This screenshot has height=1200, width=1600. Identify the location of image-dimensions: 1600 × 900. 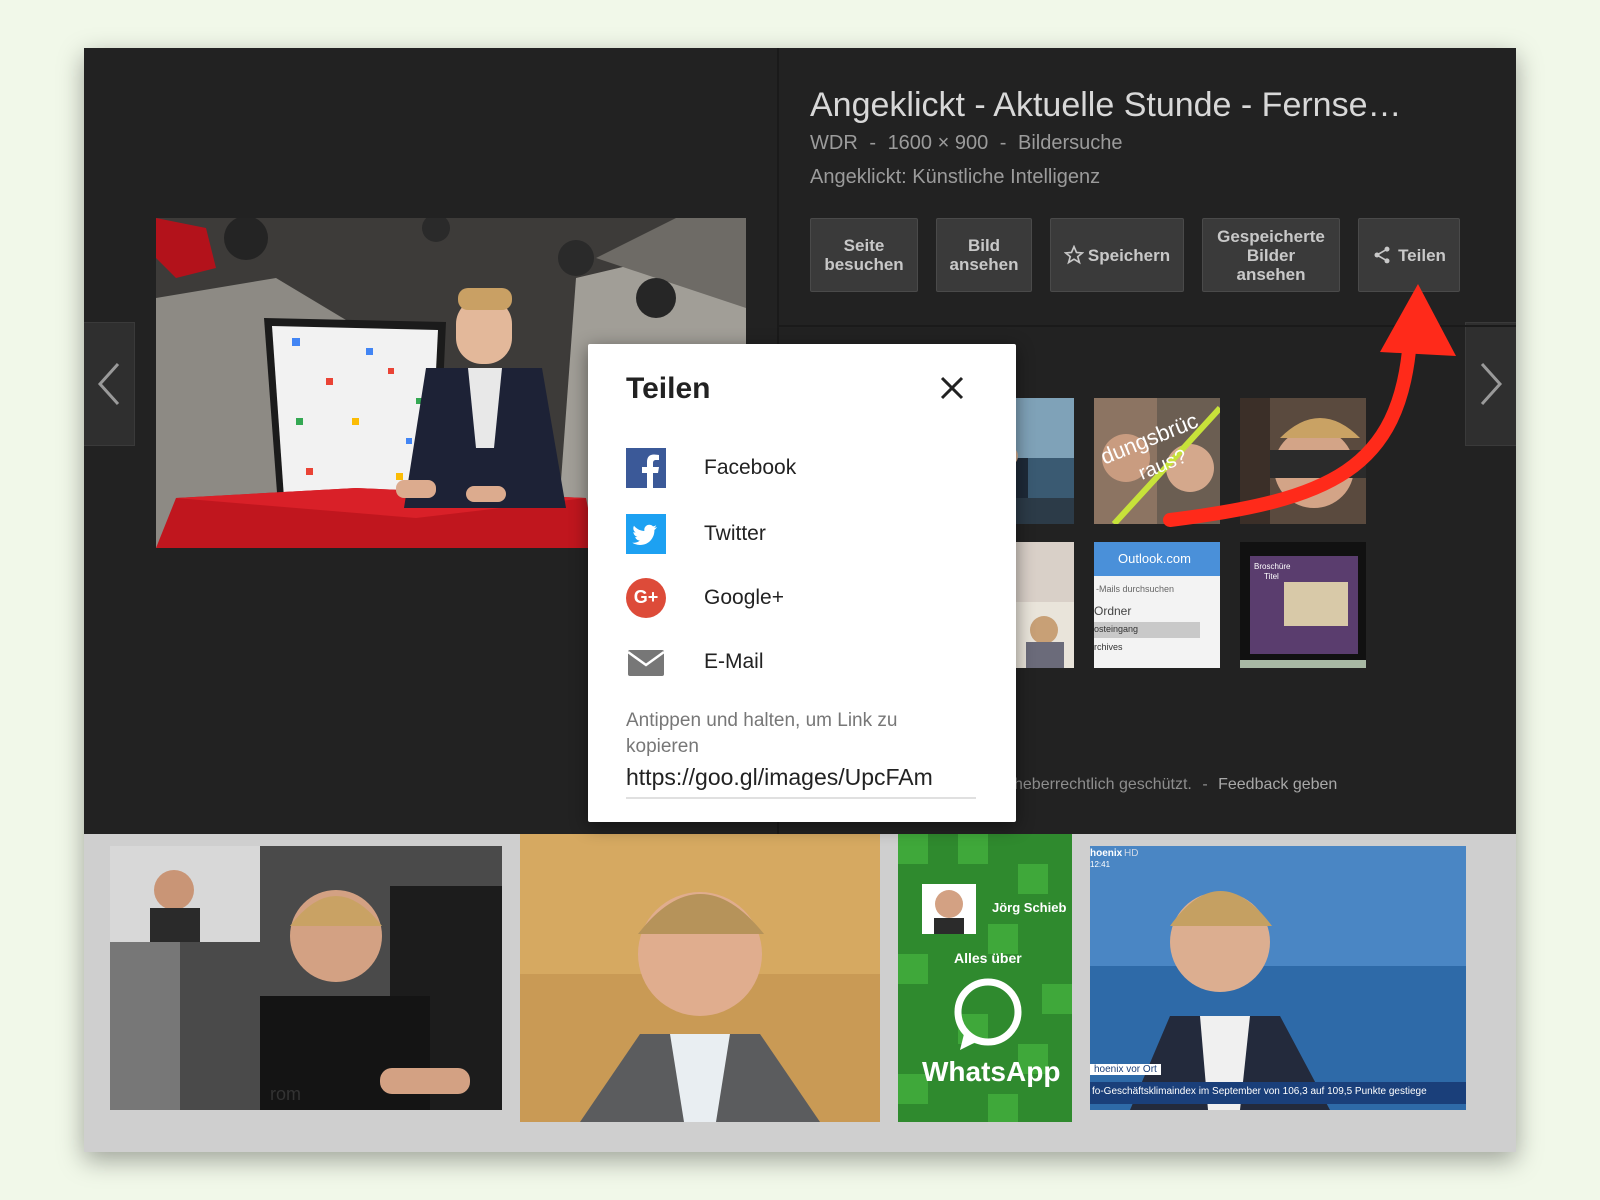
(938, 143).